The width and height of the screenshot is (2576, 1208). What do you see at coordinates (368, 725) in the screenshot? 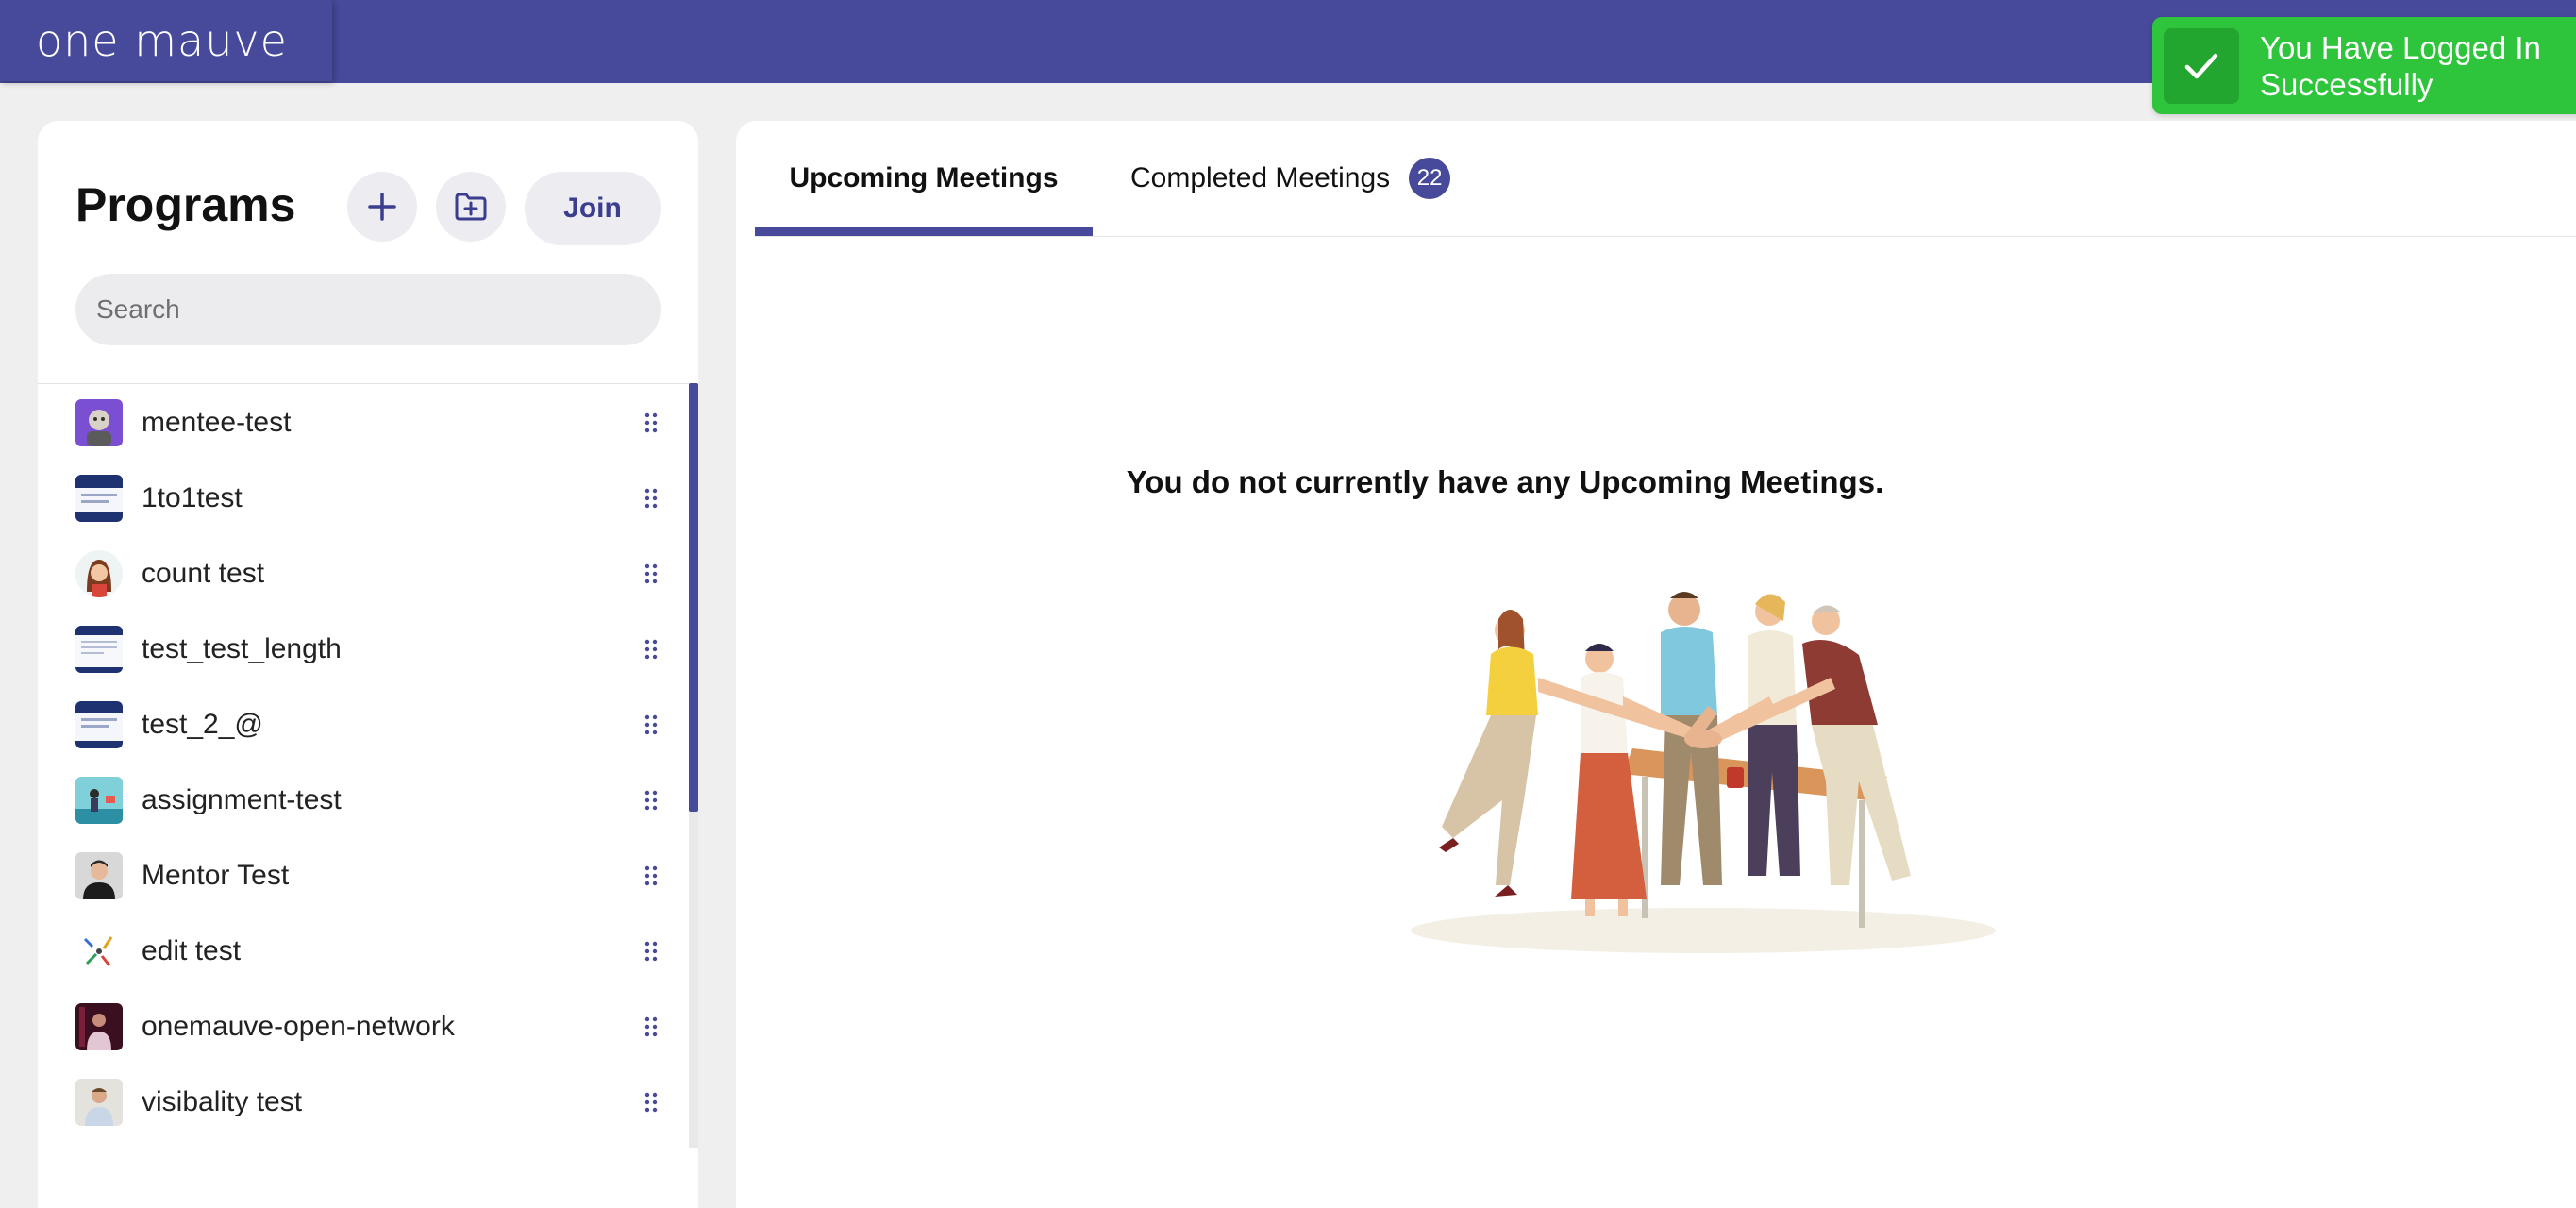
I see `program-item: test_2_@` at bounding box center [368, 725].